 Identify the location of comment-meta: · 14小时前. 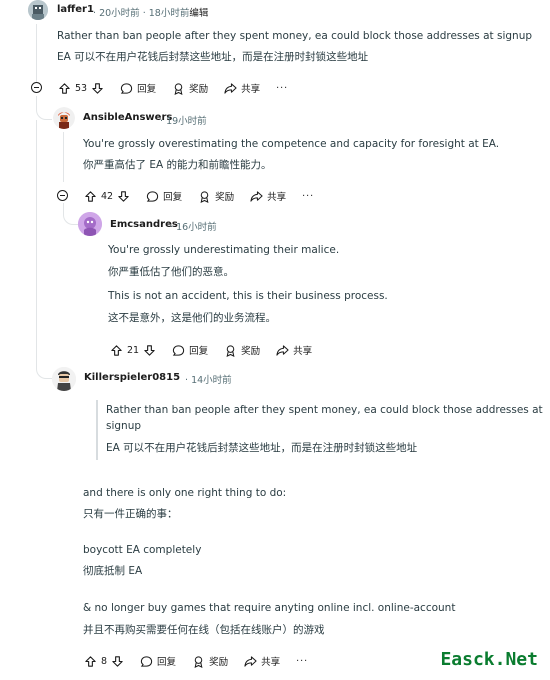
(208, 380).